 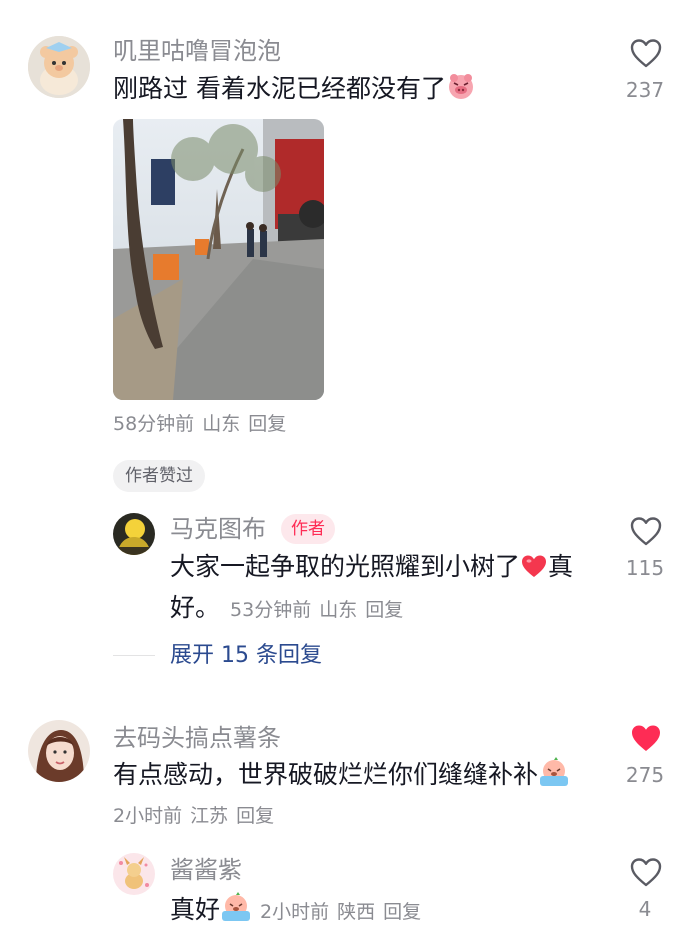 I want to click on reply-text-content: 真好, so click(x=195, y=909).